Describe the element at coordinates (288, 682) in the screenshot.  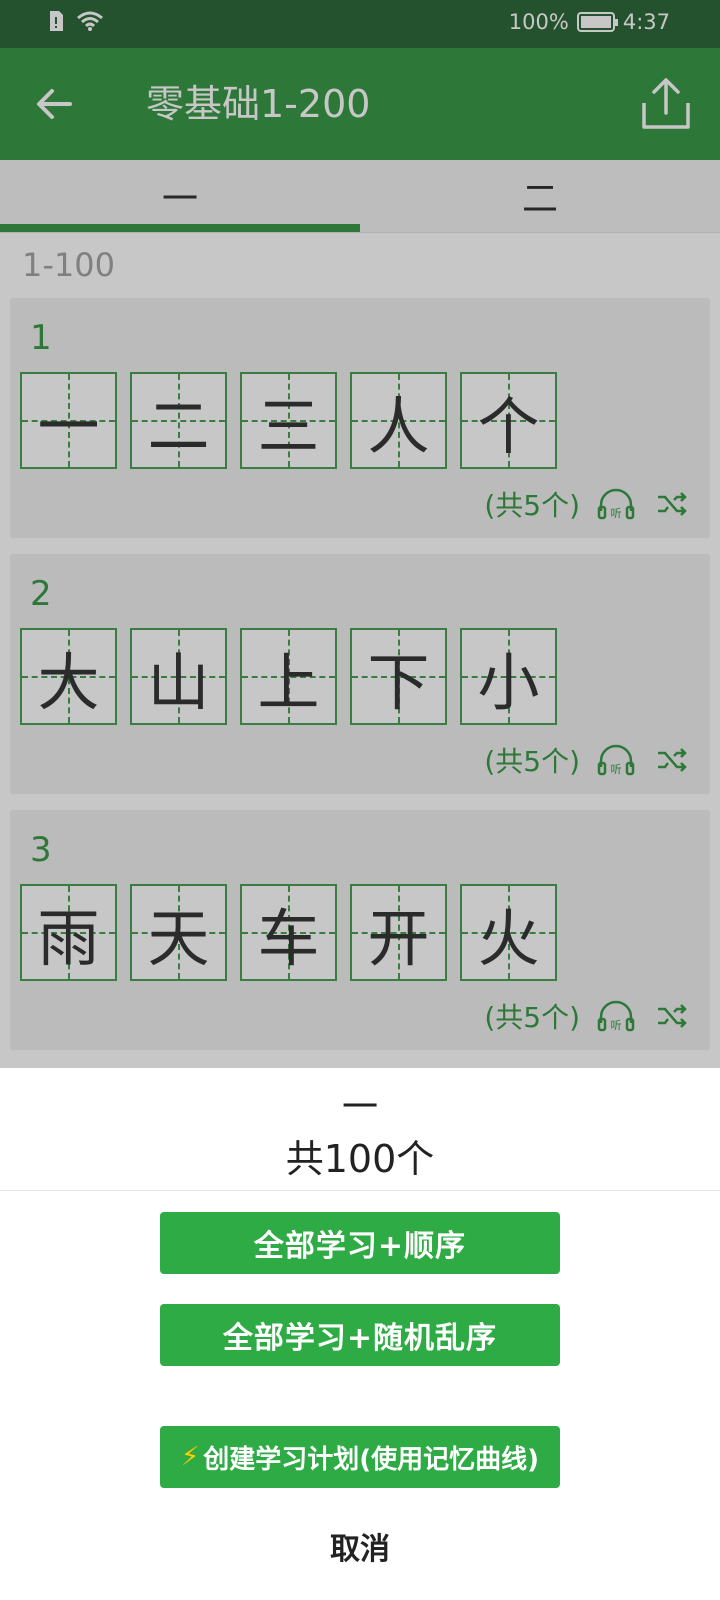
I see `char: 上` at that location.